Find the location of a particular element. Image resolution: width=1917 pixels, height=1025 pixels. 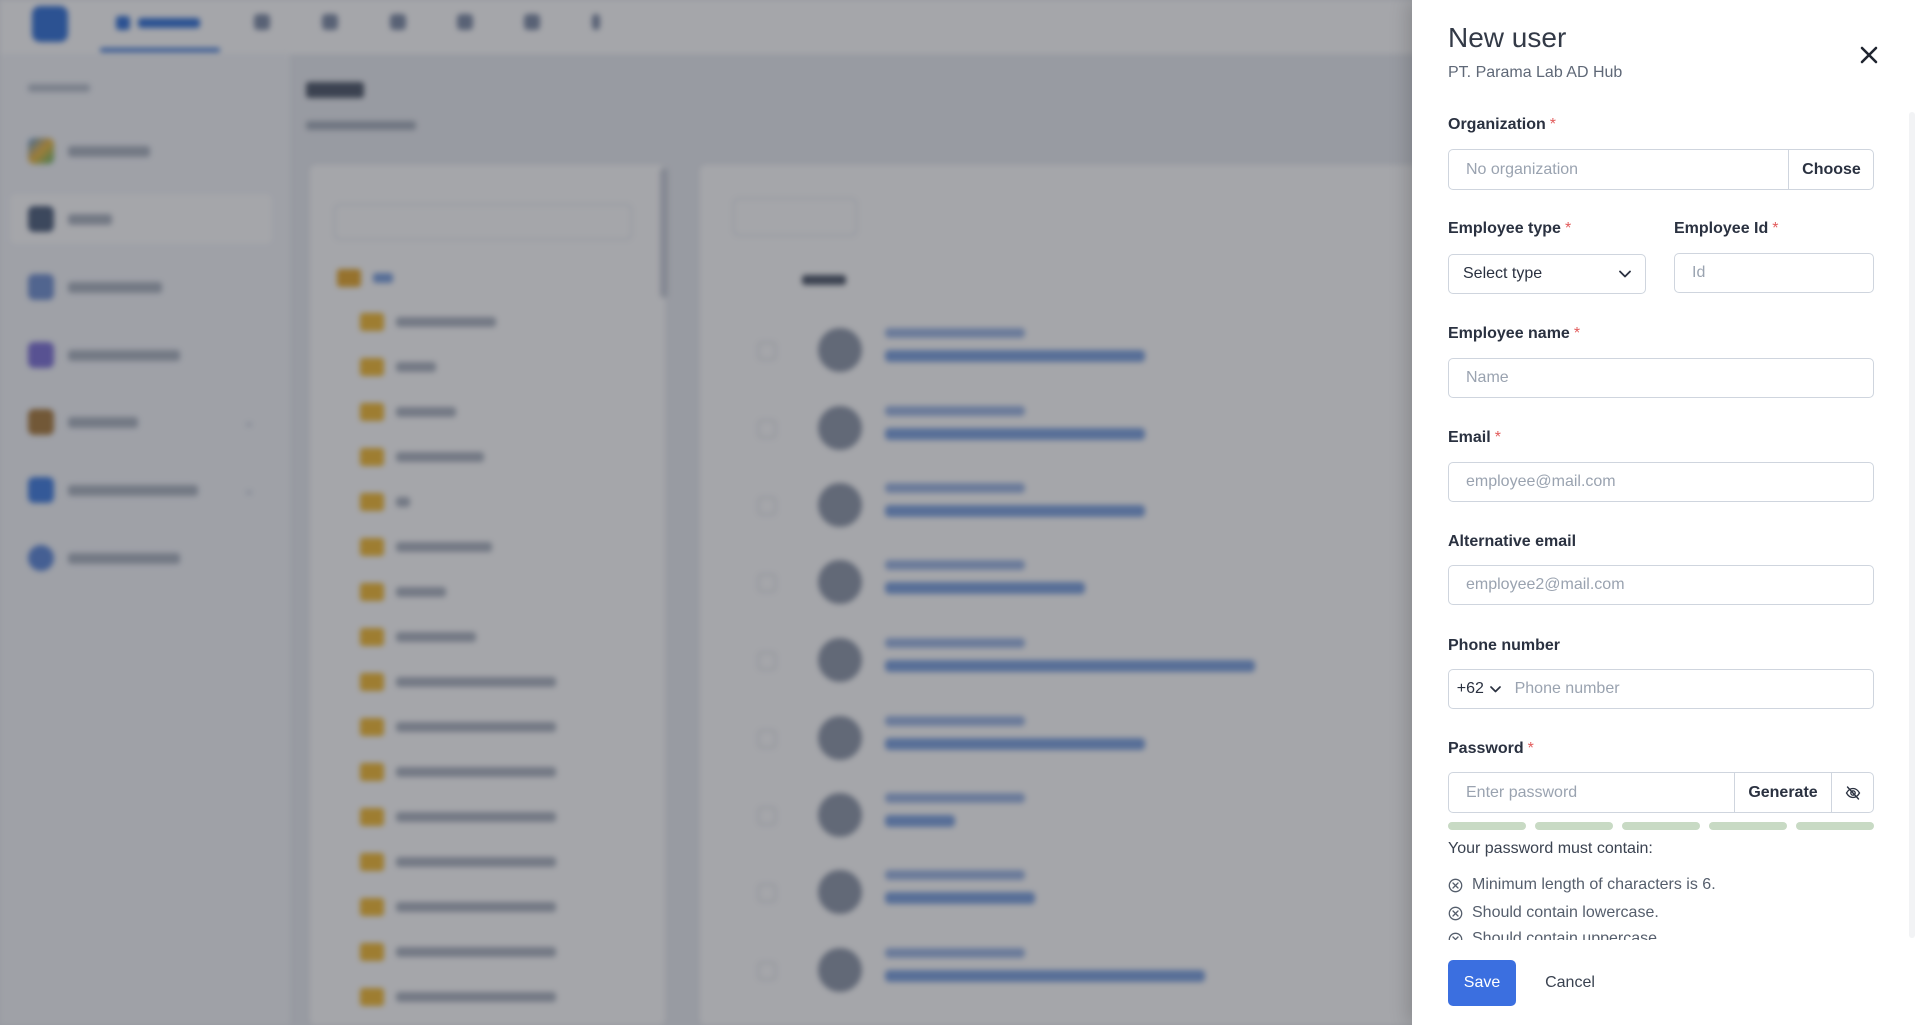

password-label: Password * is located at coordinates (1491, 748).